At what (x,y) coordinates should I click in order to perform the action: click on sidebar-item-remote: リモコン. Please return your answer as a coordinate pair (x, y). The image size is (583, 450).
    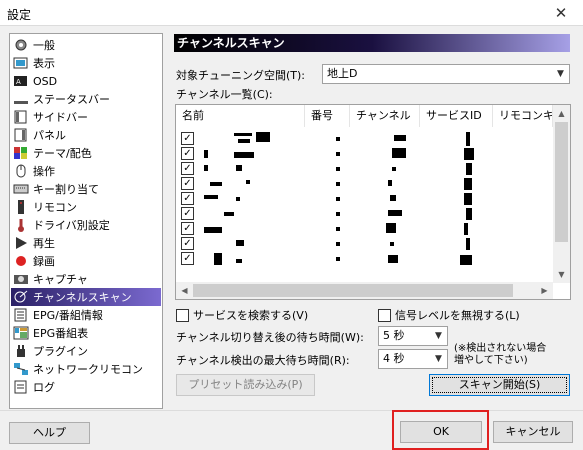
    Looking at the image, I should click on (86, 207).